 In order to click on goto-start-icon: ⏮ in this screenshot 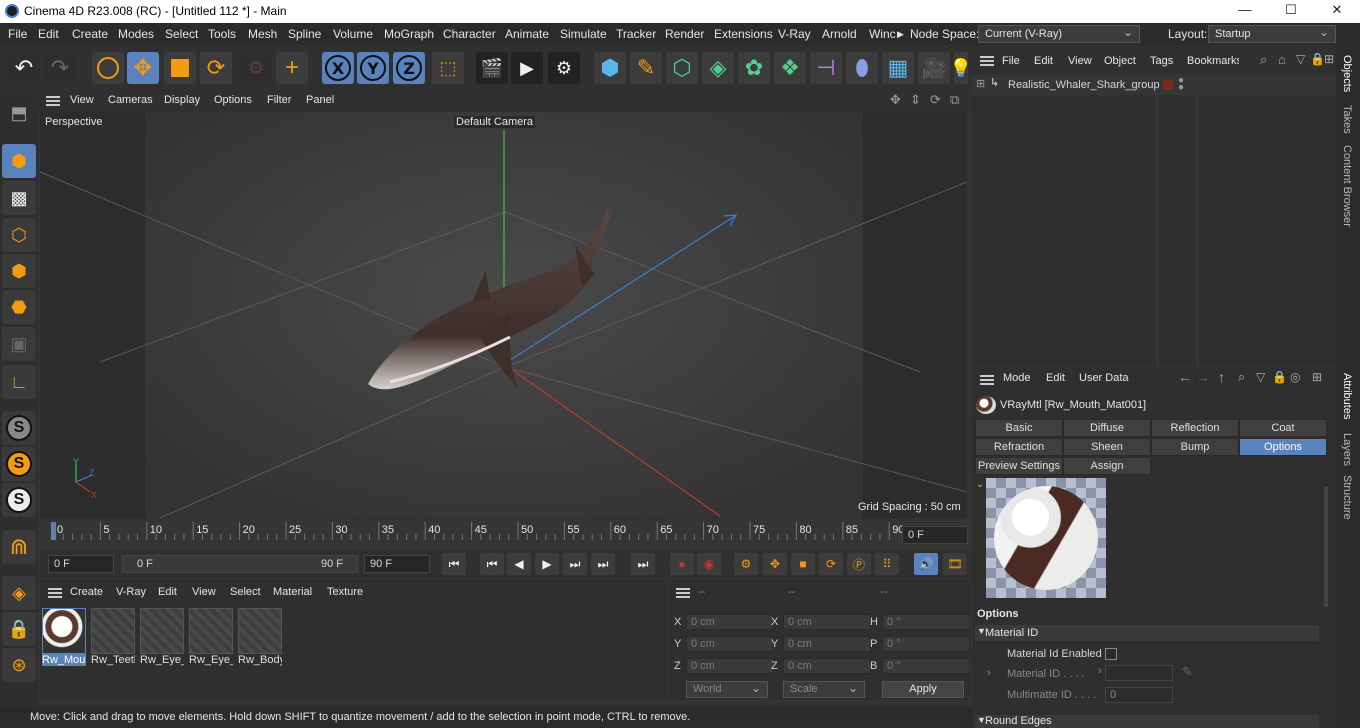, I will do `click(454, 564)`.